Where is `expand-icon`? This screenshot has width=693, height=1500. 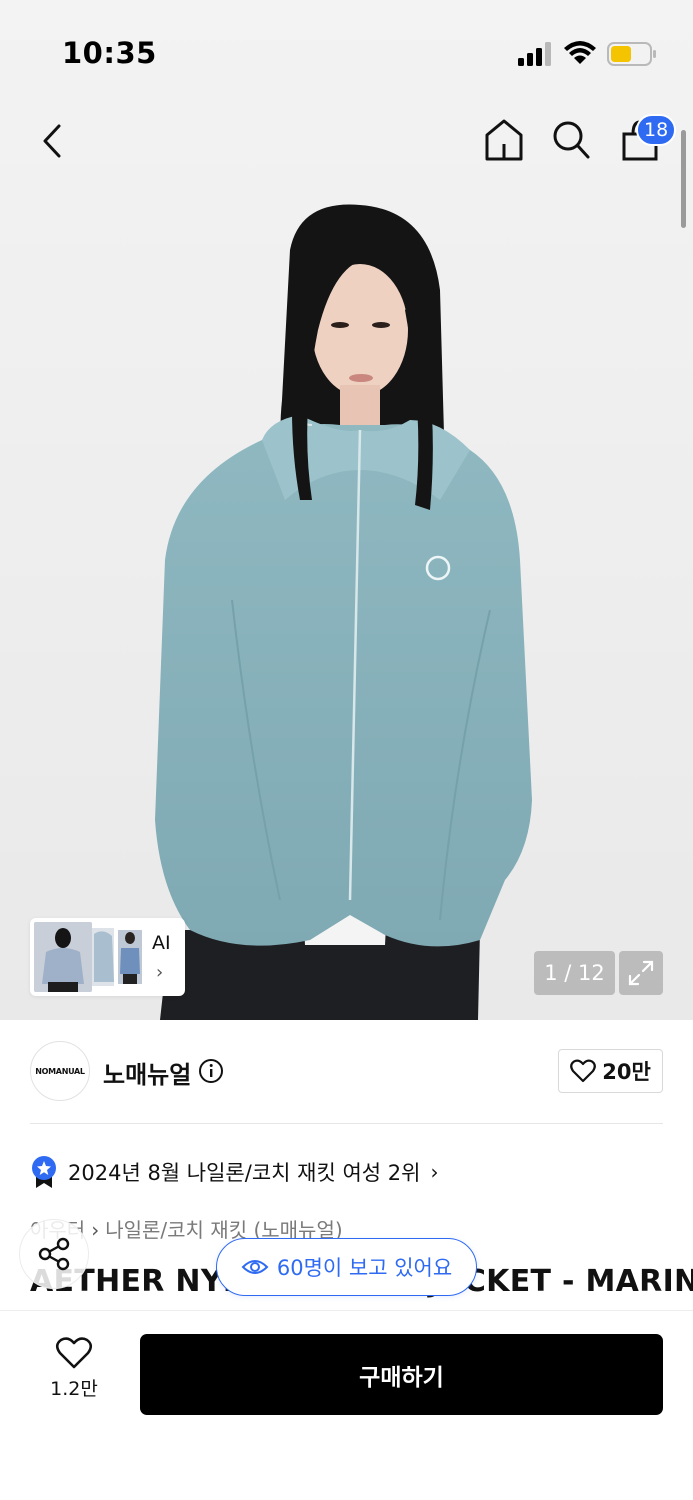
expand-icon is located at coordinates (641, 973).